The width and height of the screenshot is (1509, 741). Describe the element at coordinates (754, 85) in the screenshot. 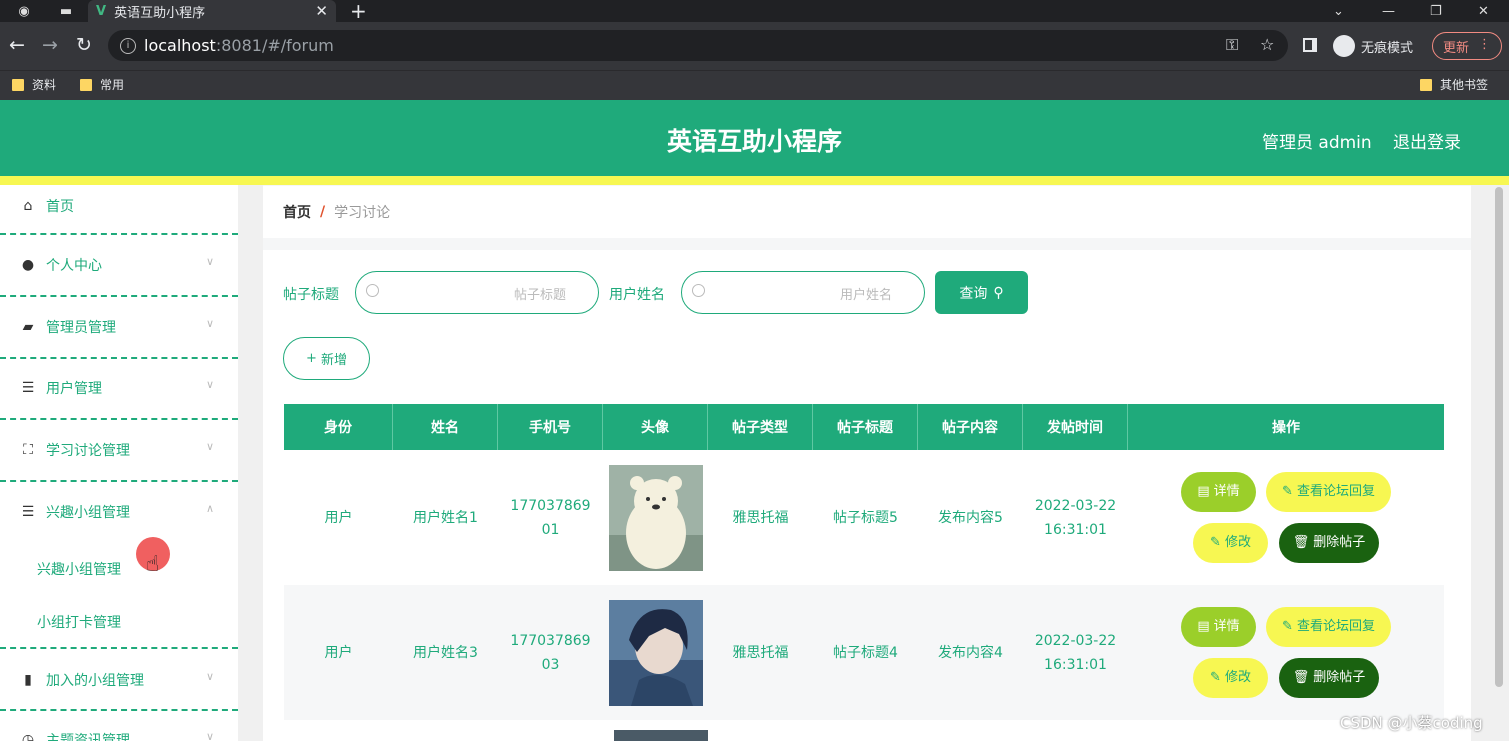

I see `bookmarks-bar: 资料 常用 其他书签` at that location.